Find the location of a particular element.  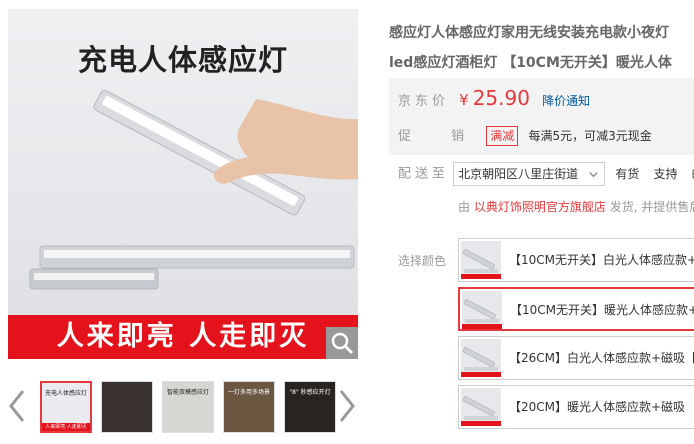

image-banner: 人来即亮 人走即灭 is located at coordinates (183, 337).